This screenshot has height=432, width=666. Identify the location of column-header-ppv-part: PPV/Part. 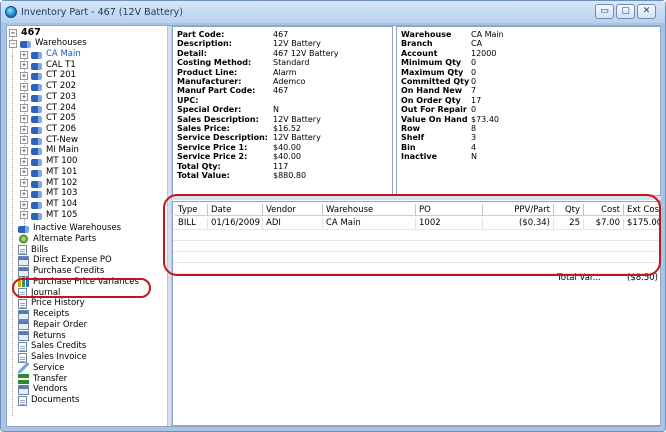
(518, 210).